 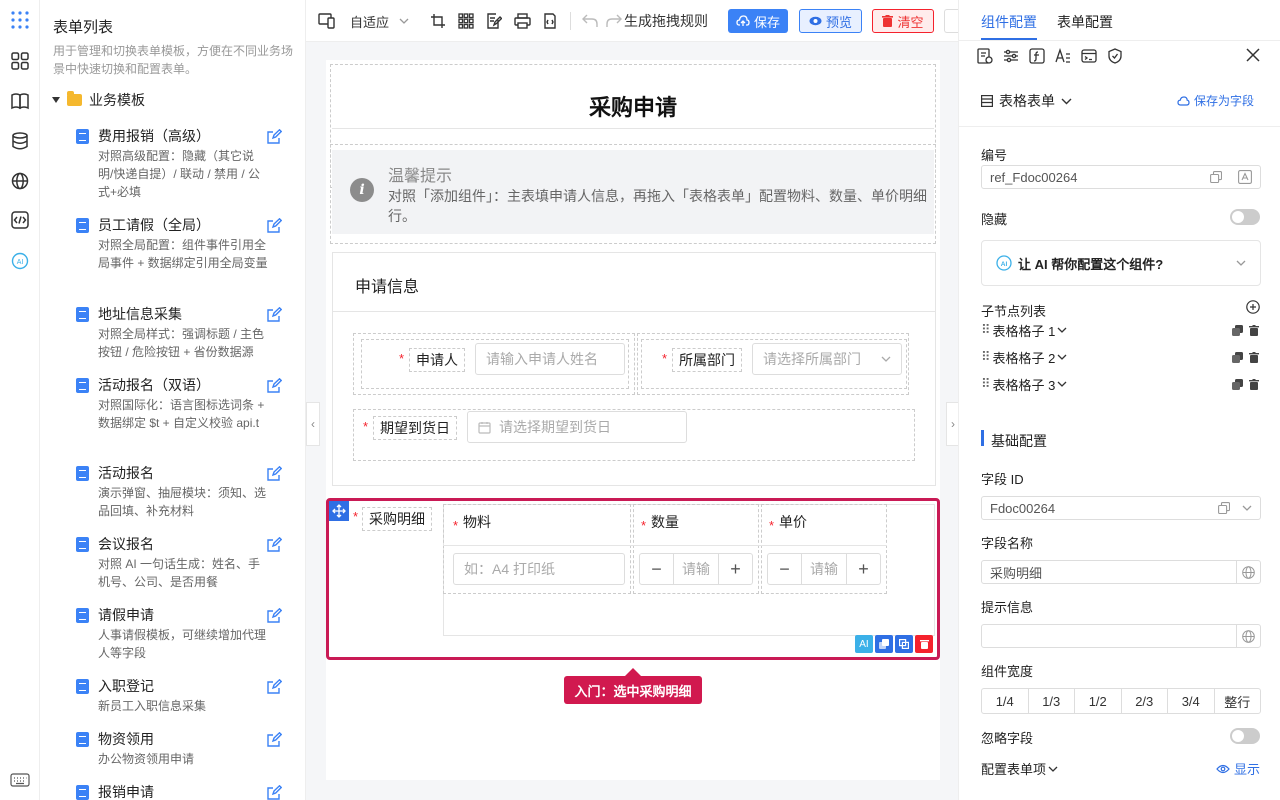 I want to click on child-item: ⠿ 表格格子 2, so click(x=1121, y=357).